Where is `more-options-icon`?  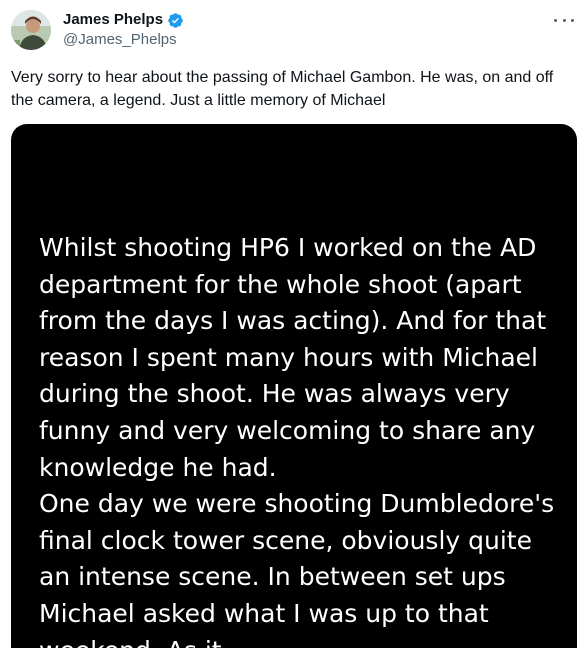 more-options-icon is located at coordinates (564, 20).